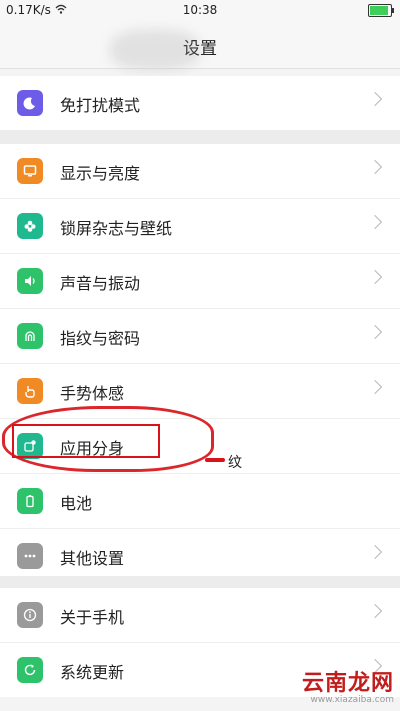  What do you see at coordinates (92, 558) in the screenshot?
I see `settings-item-label: 其他设置` at bounding box center [92, 558].